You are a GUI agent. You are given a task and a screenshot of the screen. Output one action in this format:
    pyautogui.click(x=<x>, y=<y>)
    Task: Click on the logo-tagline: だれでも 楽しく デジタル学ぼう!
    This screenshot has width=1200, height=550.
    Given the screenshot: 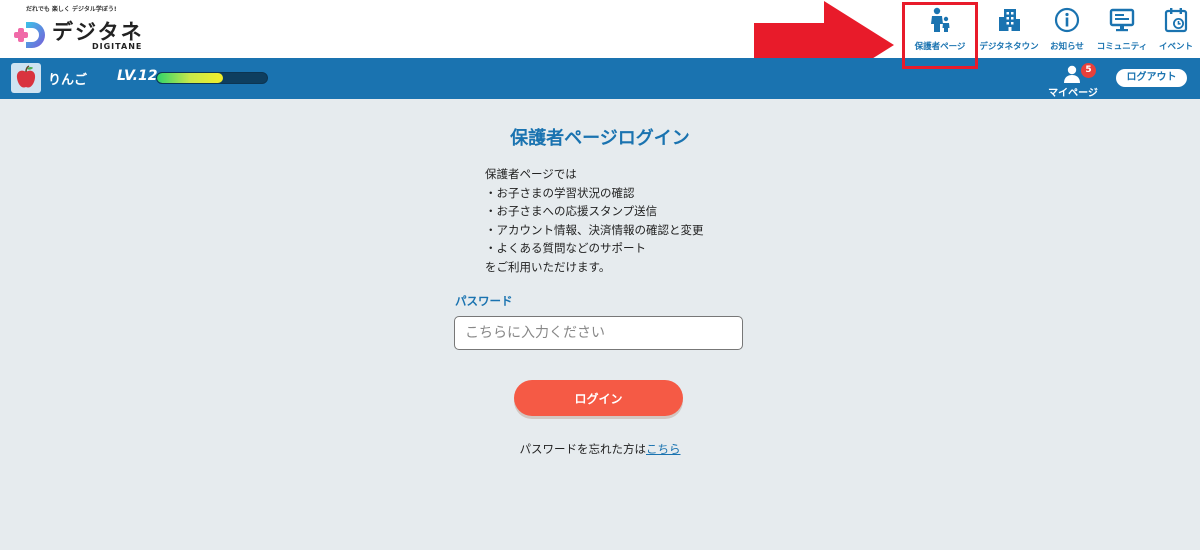 What is the action you would take?
    pyautogui.click(x=71, y=9)
    